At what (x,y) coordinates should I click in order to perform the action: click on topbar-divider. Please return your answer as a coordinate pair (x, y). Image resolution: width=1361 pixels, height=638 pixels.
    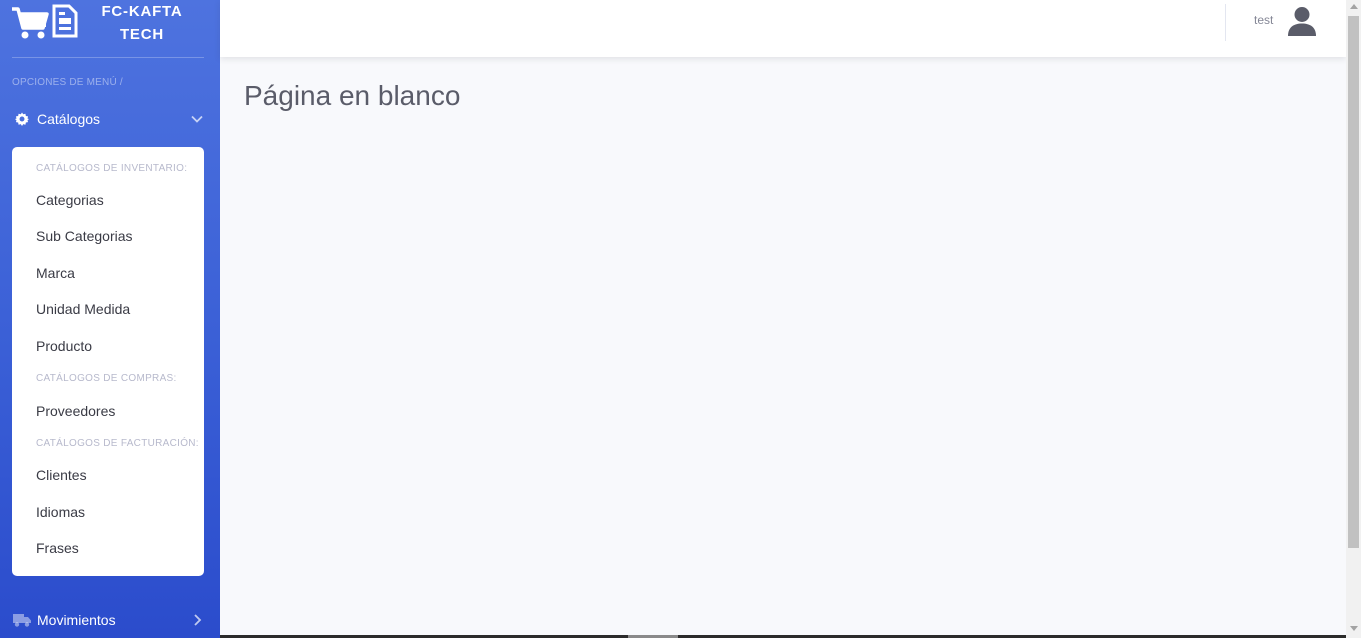
    Looking at the image, I should click on (1225, 22).